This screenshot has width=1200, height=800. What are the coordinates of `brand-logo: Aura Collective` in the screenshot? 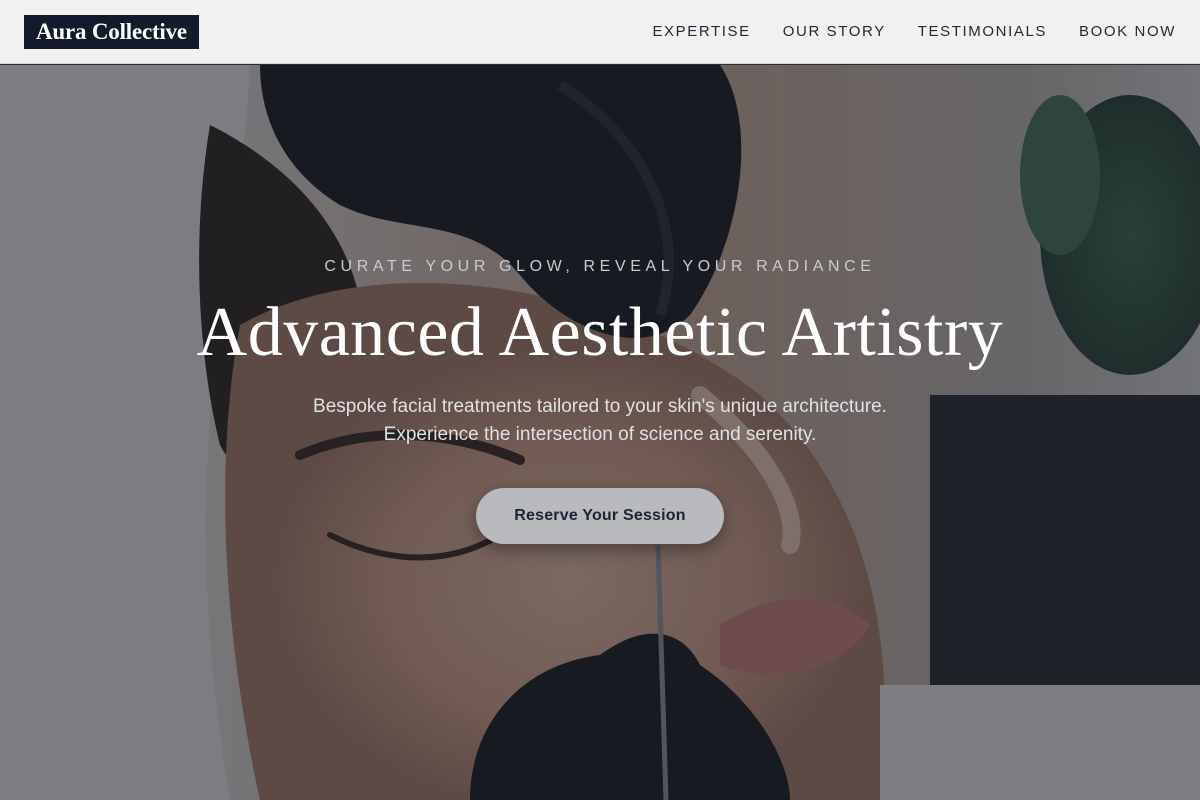 It's located at (111, 31).